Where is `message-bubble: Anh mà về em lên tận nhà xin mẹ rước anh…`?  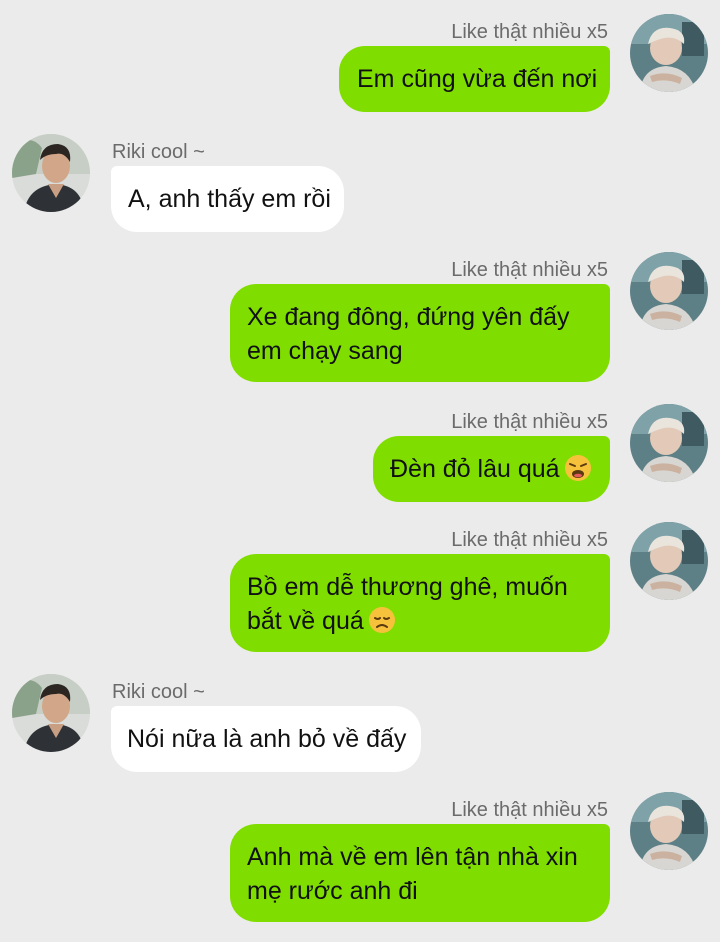 message-bubble: Anh mà về em lên tận nhà xin mẹ rước anh… is located at coordinates (420, 873).